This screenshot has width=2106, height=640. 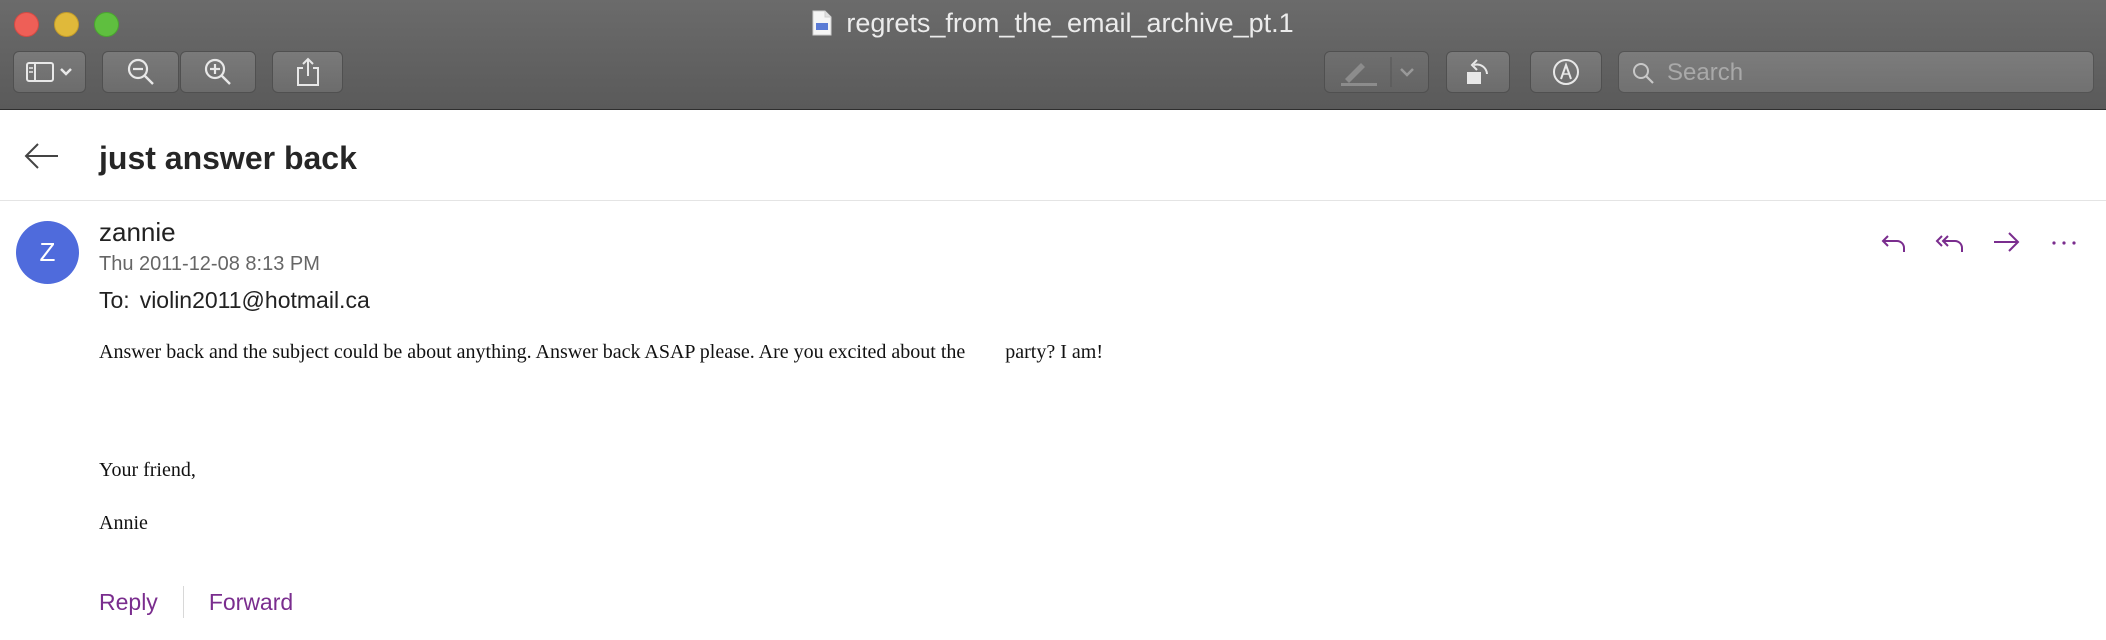 I want to click on search-input, so click(x=1872, y=73).